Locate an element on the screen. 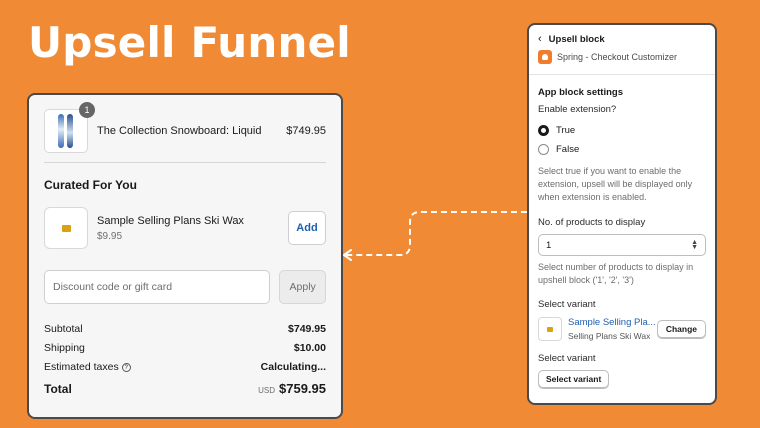  product-thumbnail: 1 is located at coordinates (69, 127).